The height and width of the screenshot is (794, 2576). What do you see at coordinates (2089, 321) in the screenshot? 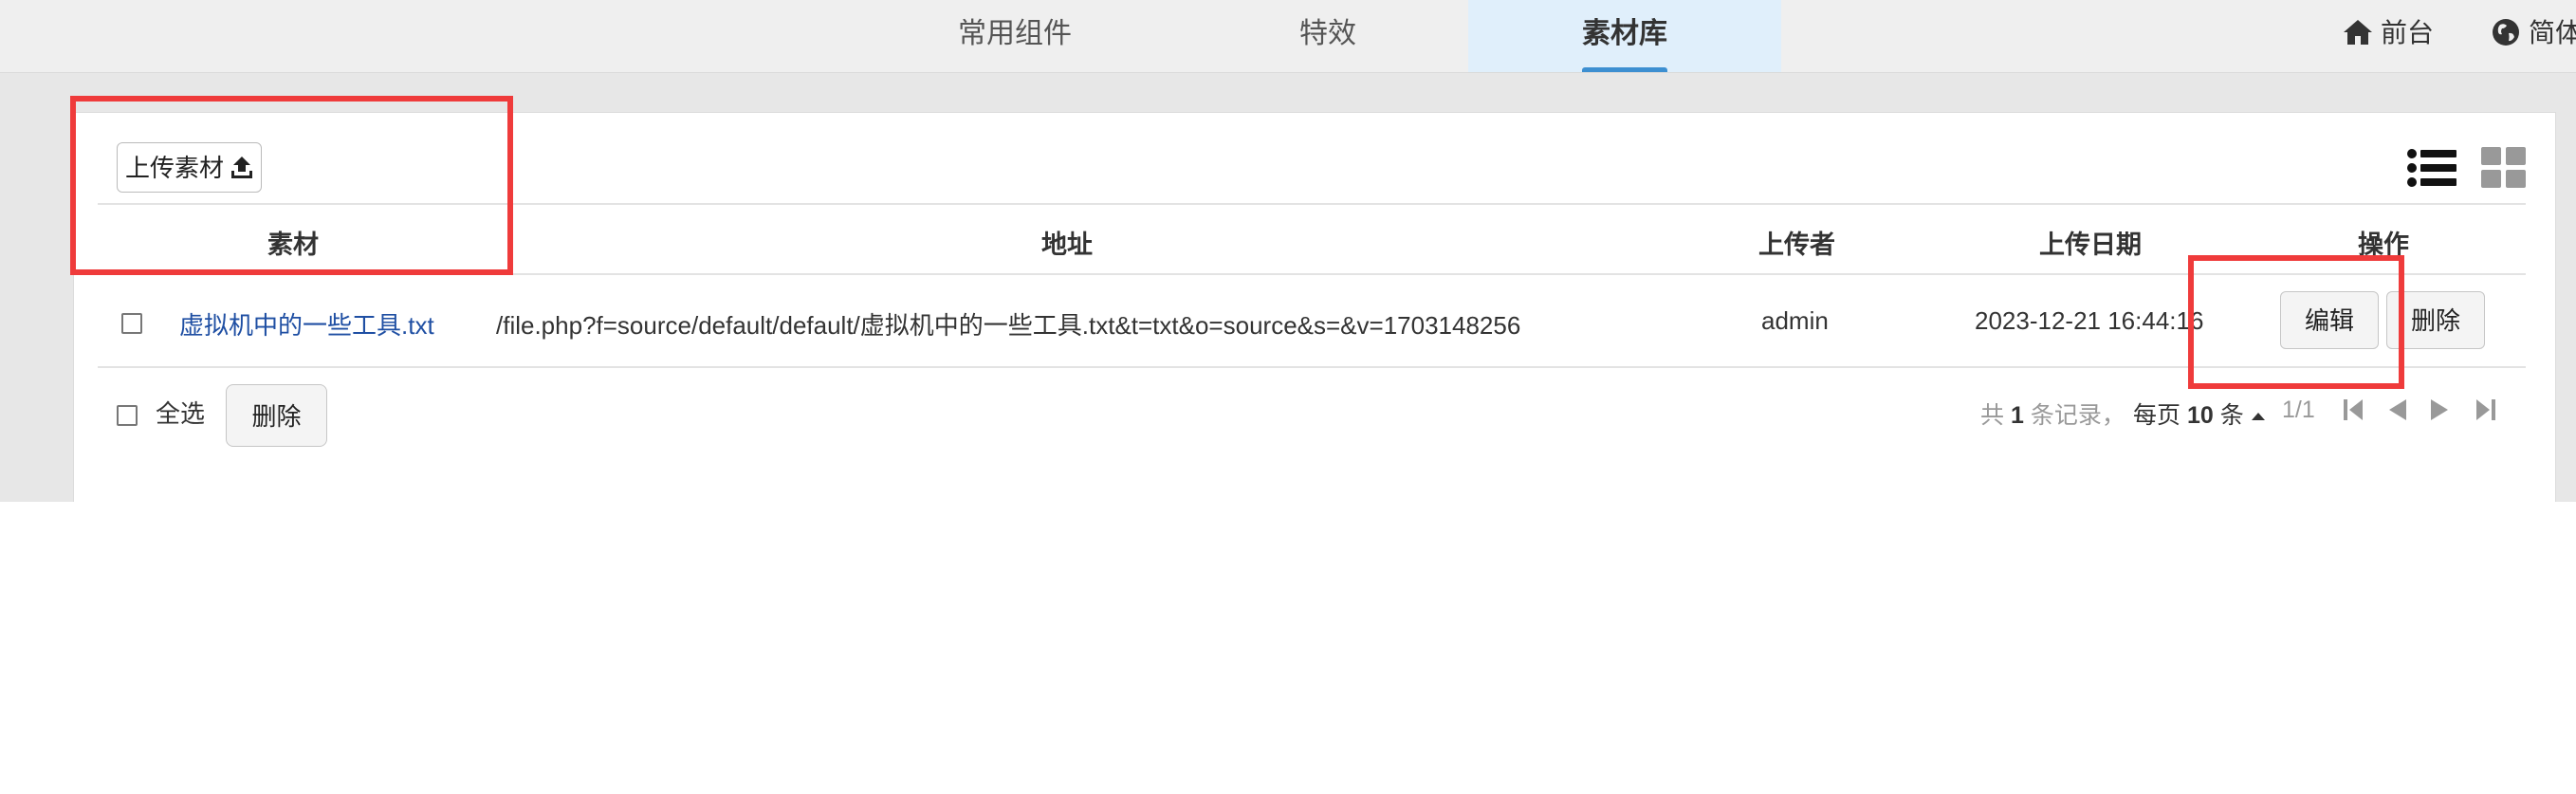
I see `material-upload-date: 2023-12-21 16:44:16` at bounding box center [2089, 321].